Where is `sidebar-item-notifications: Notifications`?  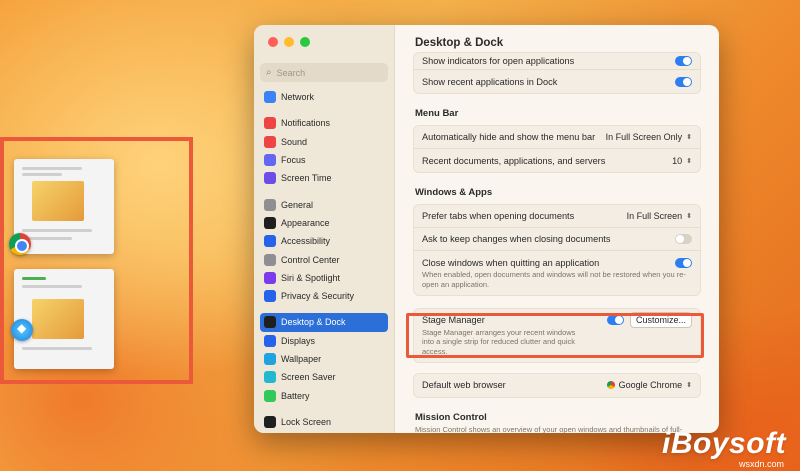 sidebar-item-notifications: Notifications is located at coordinates (324, 123).